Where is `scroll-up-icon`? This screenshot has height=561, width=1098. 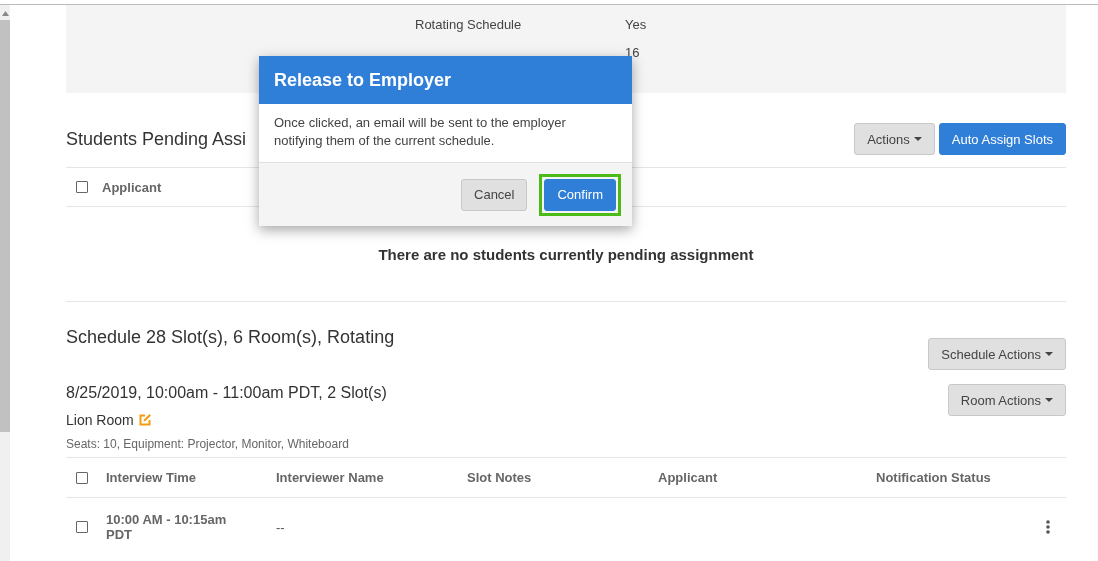 scroll-up-icon is located at coordinates (5, 13).